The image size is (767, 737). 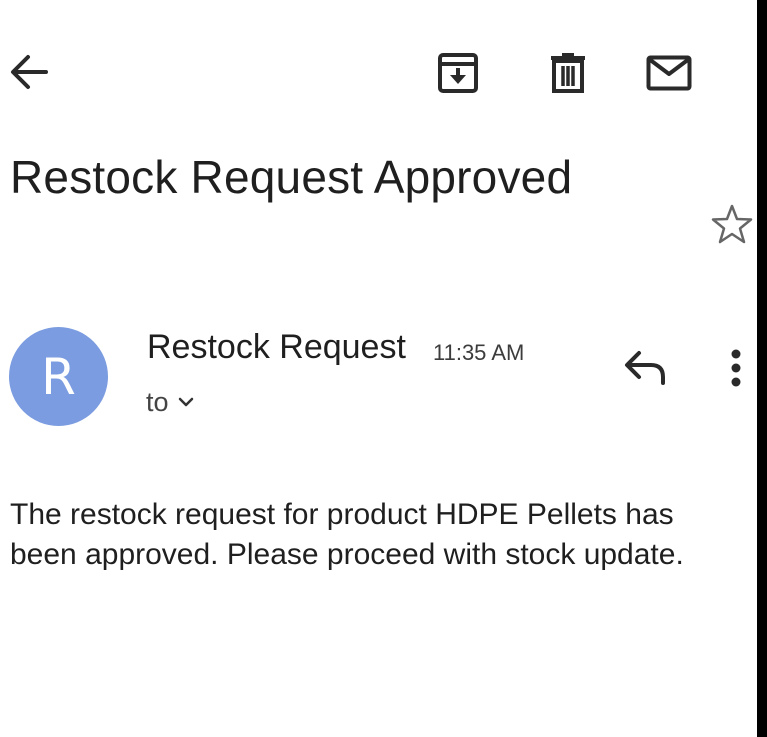 I want to click on star-button, so click(x=732, y=224).